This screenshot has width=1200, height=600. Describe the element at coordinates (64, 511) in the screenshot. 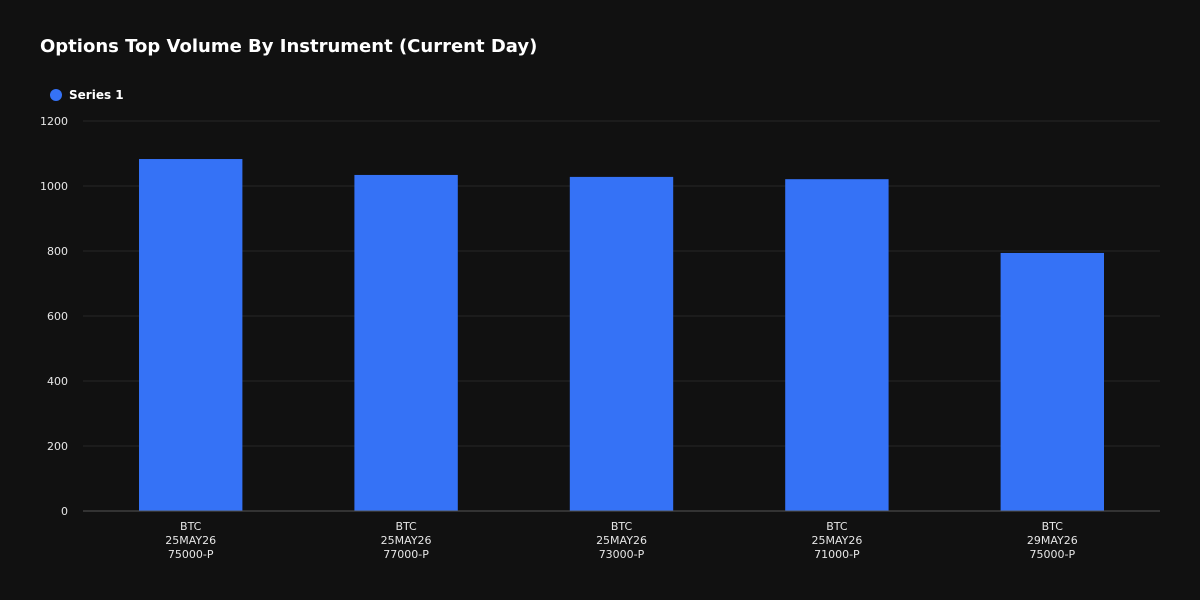

I see `y-tick-label-0: 0` at that location.